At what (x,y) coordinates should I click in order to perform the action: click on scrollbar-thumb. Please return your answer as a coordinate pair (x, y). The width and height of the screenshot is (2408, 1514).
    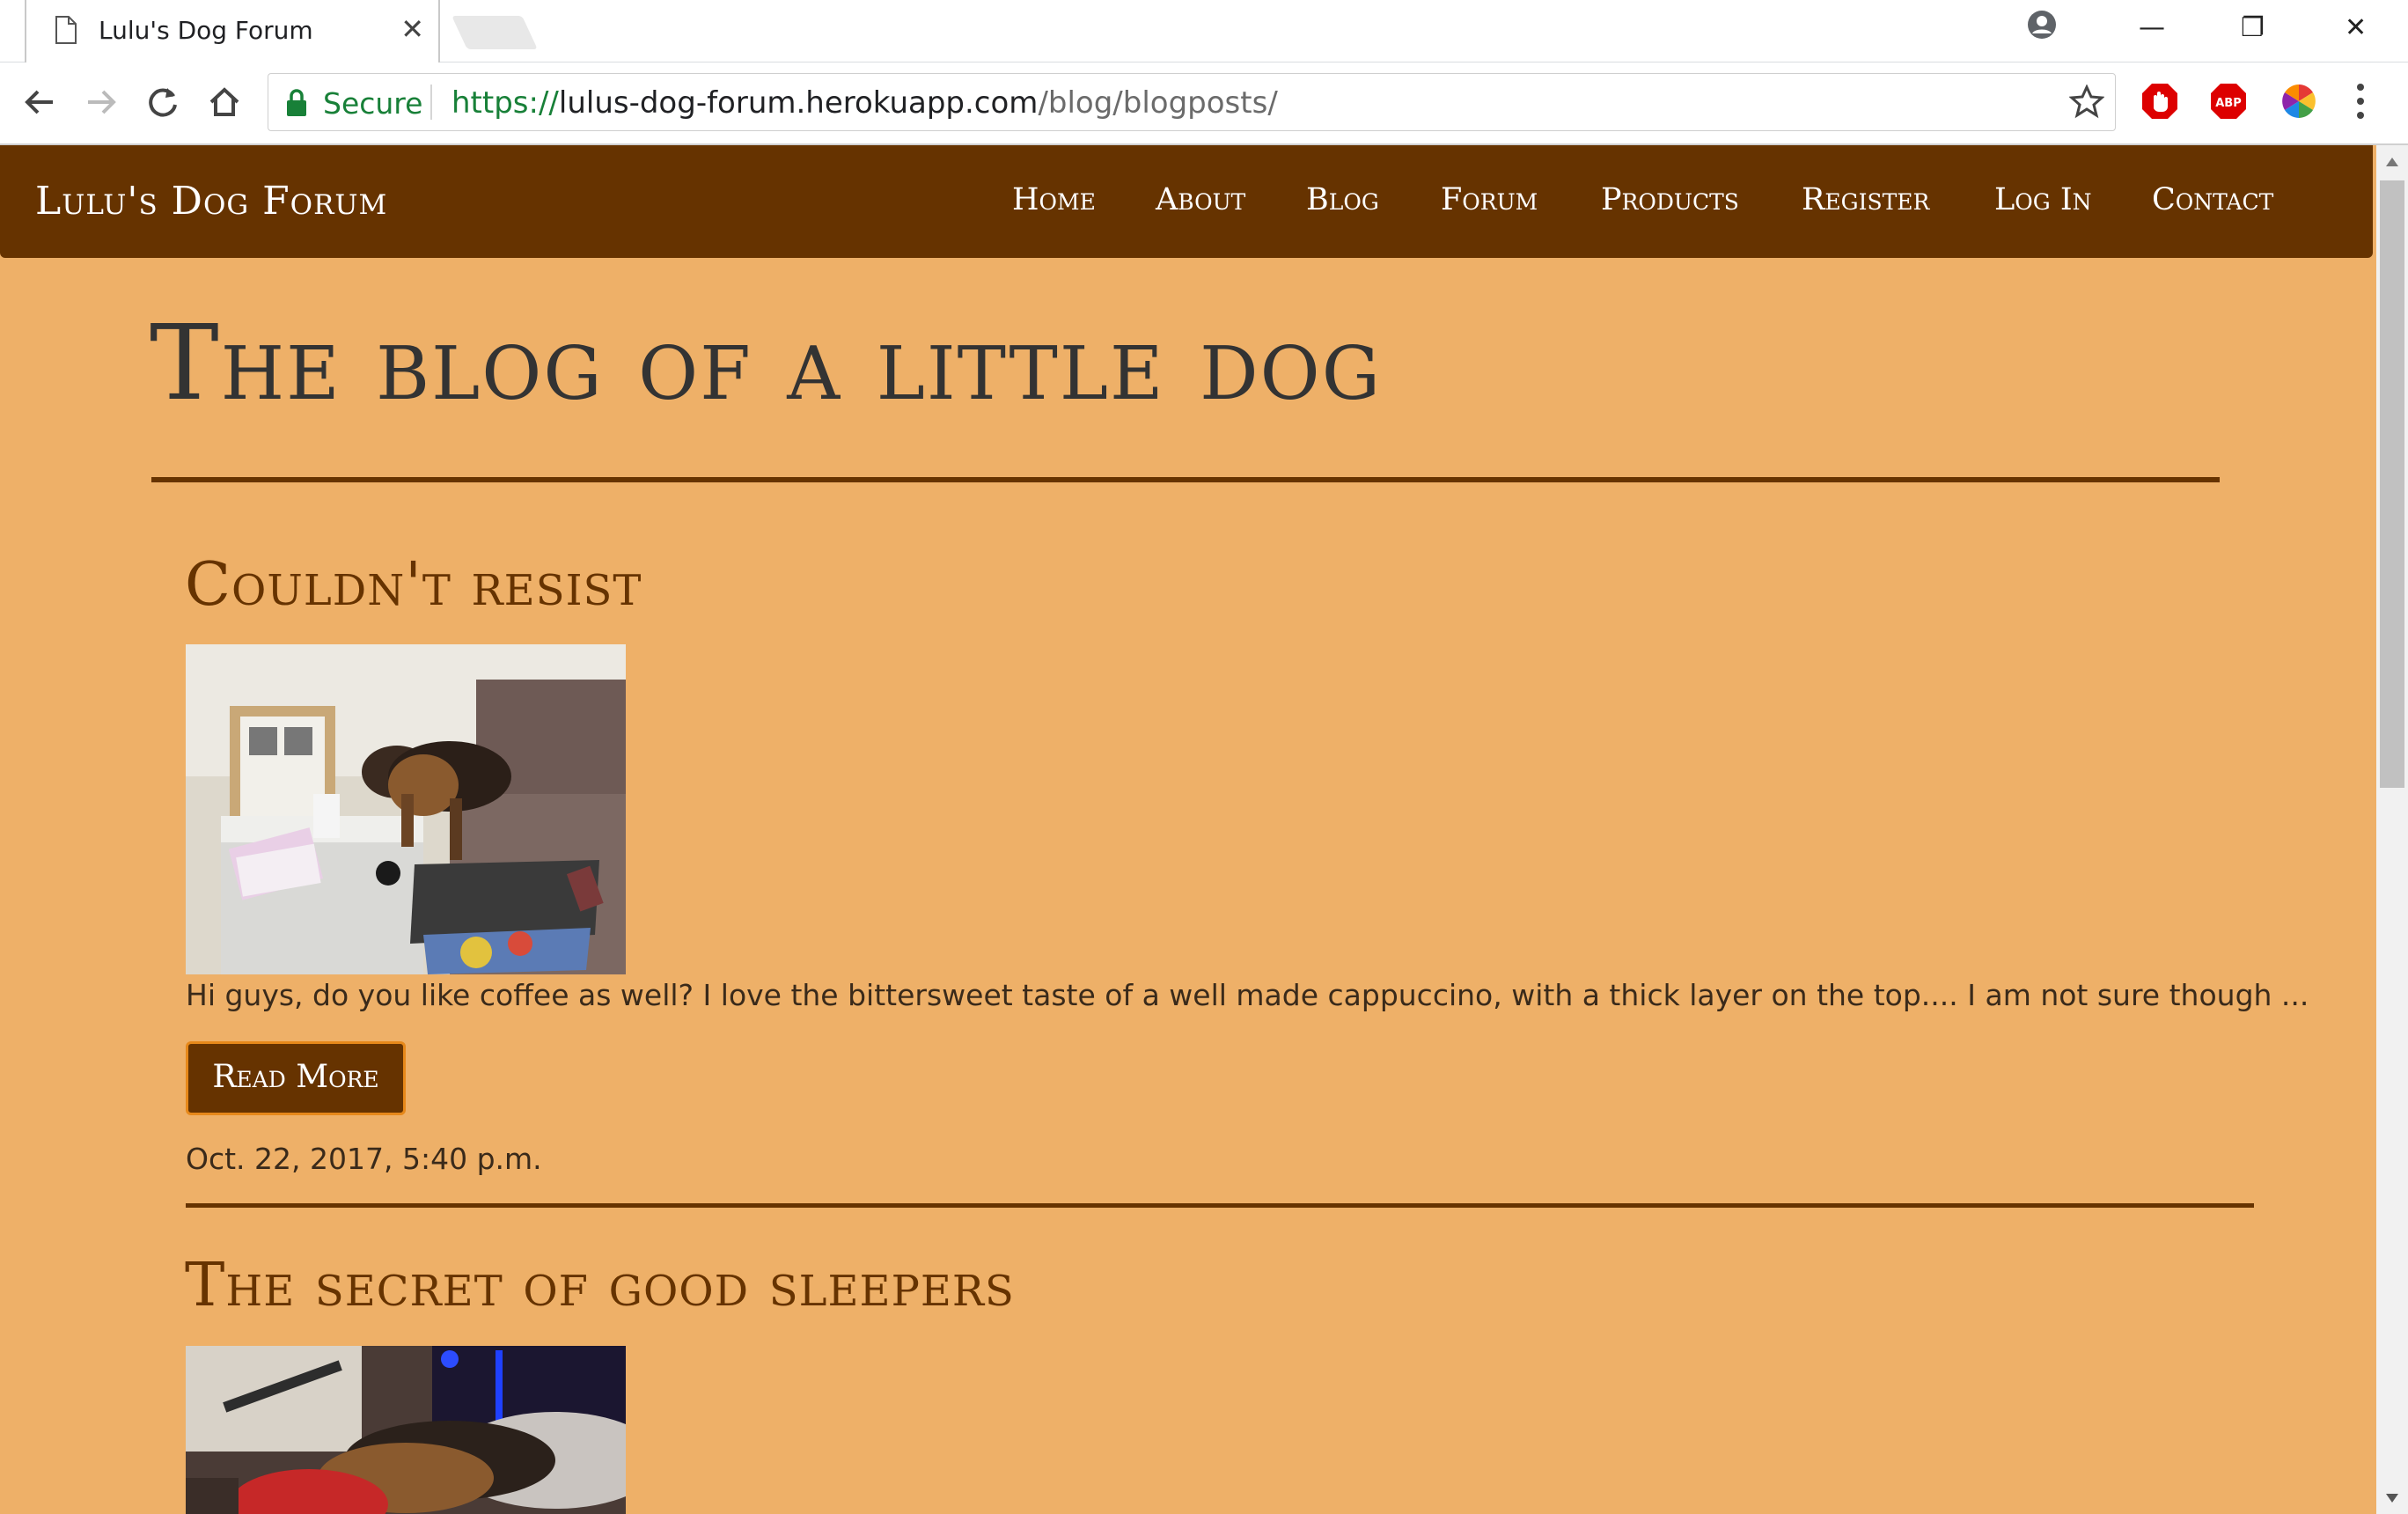
    Looking at the image, I should click on (2392, 484).